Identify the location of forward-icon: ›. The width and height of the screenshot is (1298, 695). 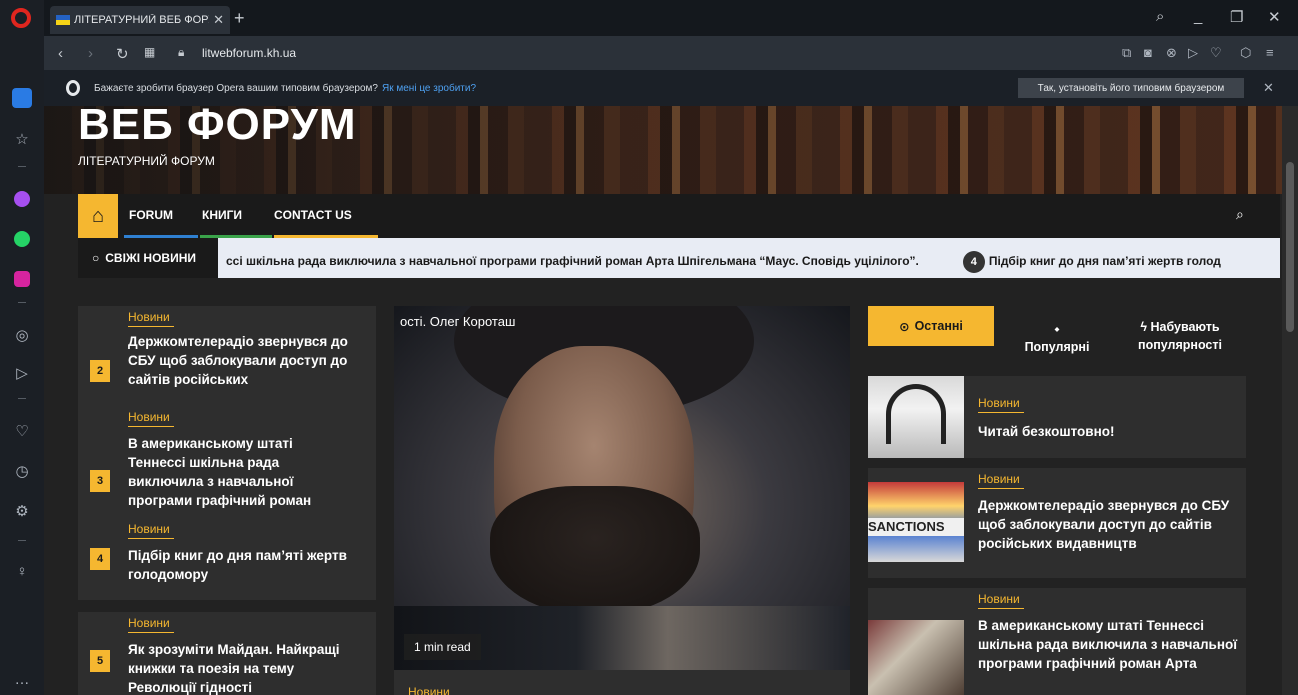
(90, 53).